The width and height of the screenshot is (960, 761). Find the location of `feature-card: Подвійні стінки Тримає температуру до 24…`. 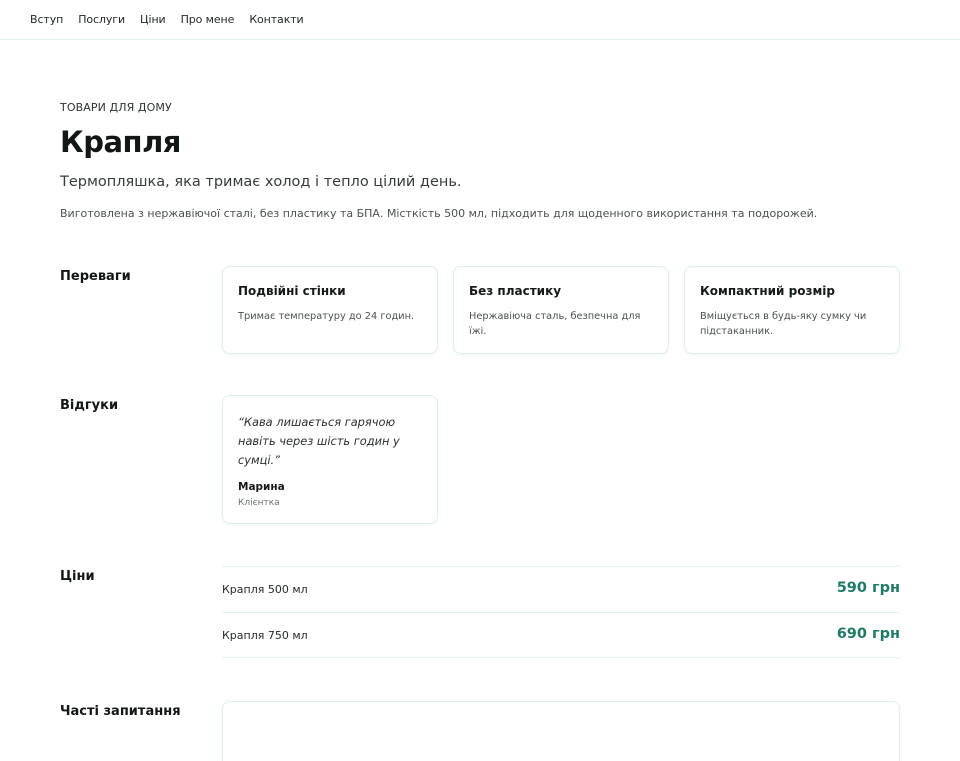

feature-card: Подвійні стінки Тримає температуру до 24… is located at coordinates (330, 310).